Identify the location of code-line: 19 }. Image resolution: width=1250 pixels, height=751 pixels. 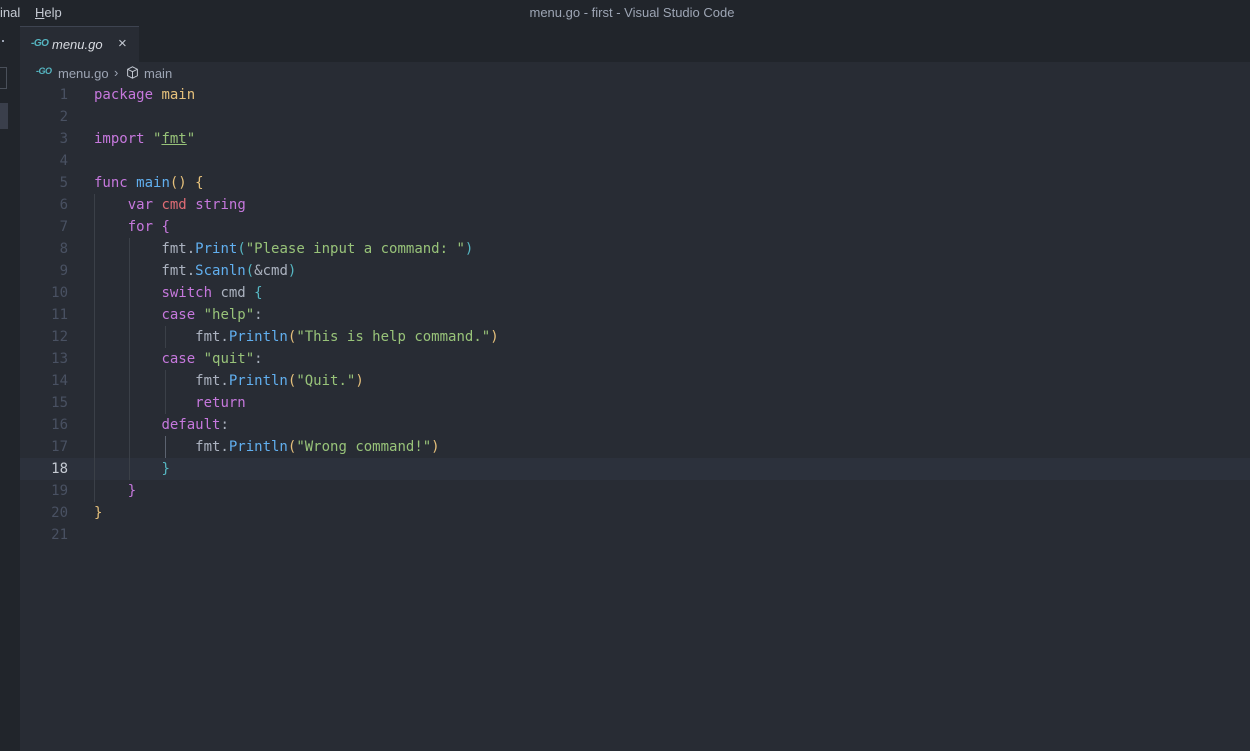
(635, 491).